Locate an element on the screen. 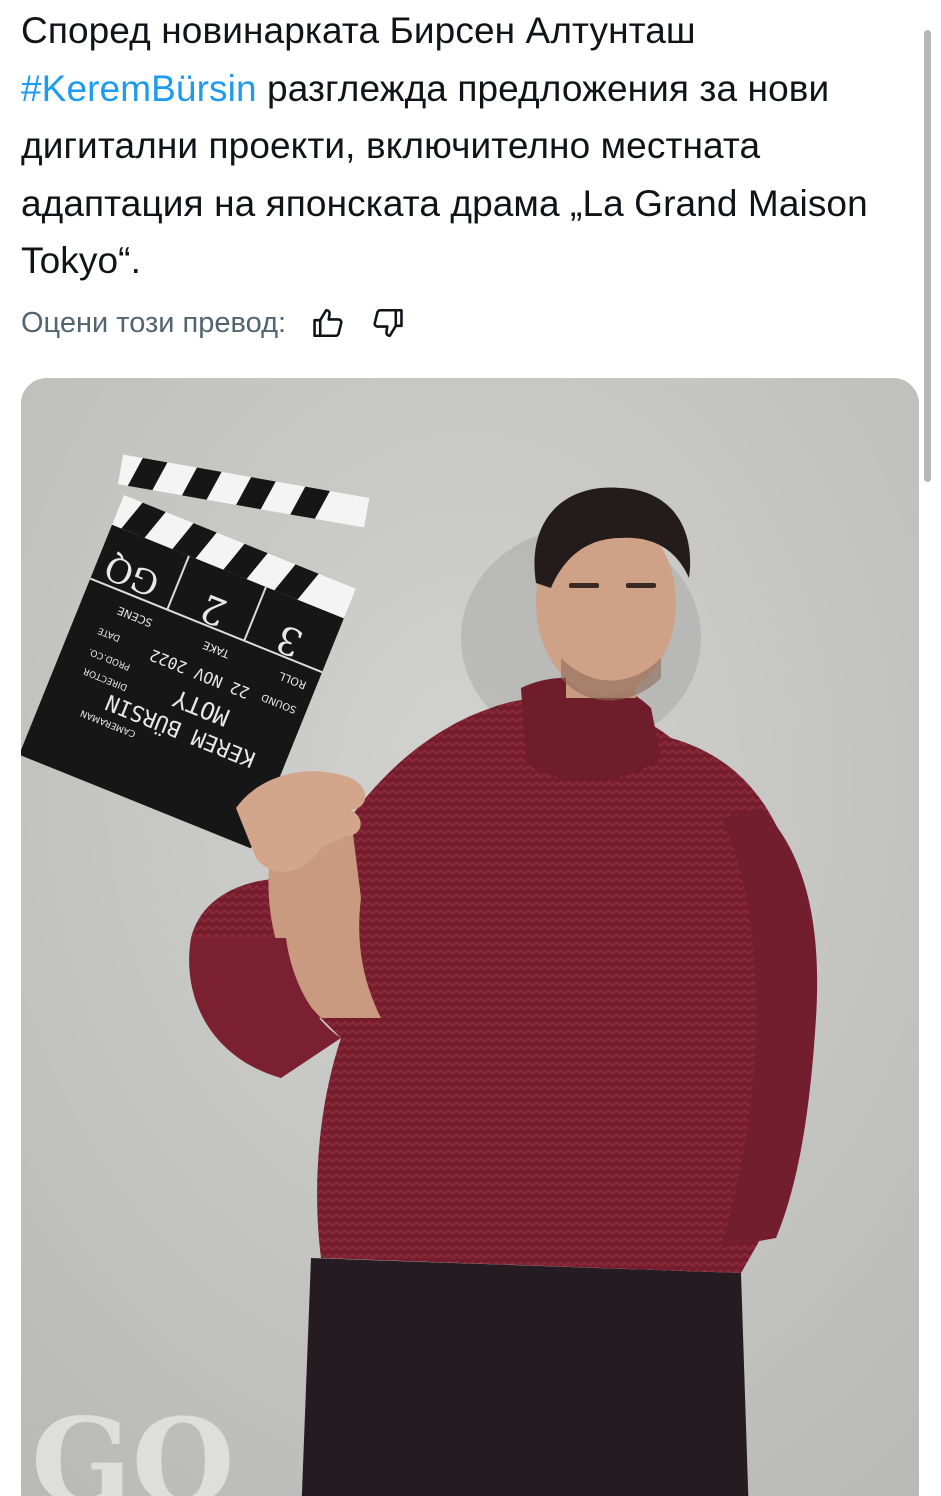 This screenshot has height=1496, width=941. tweet-text-before: Според новинарката Бирсен Алтунташ is located at coordinates (358, 30).